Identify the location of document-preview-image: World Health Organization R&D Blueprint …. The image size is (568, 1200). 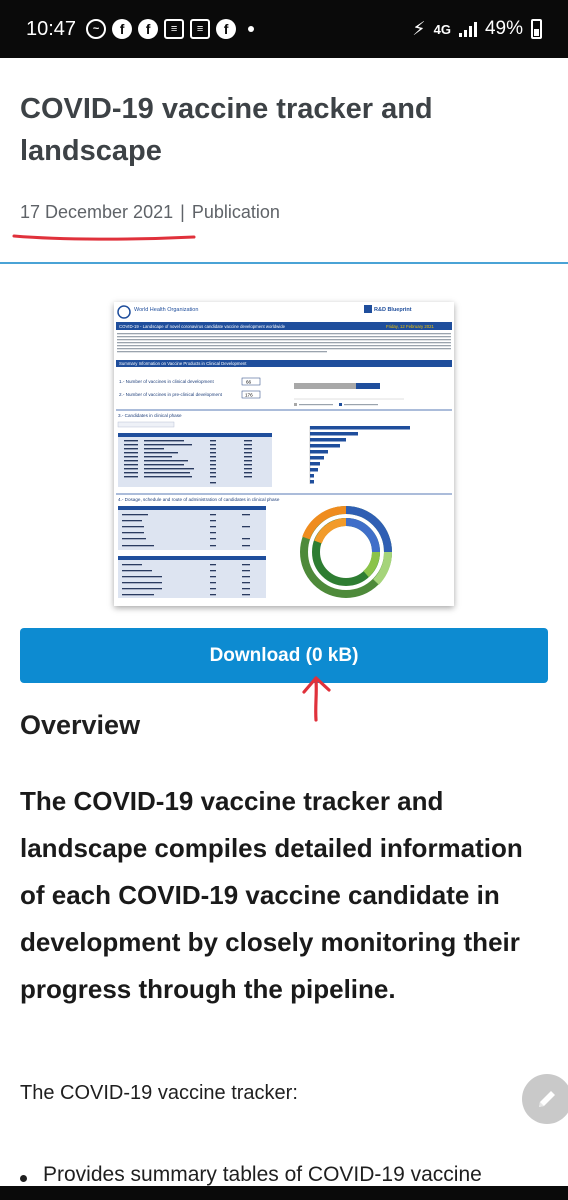
(284, 451).